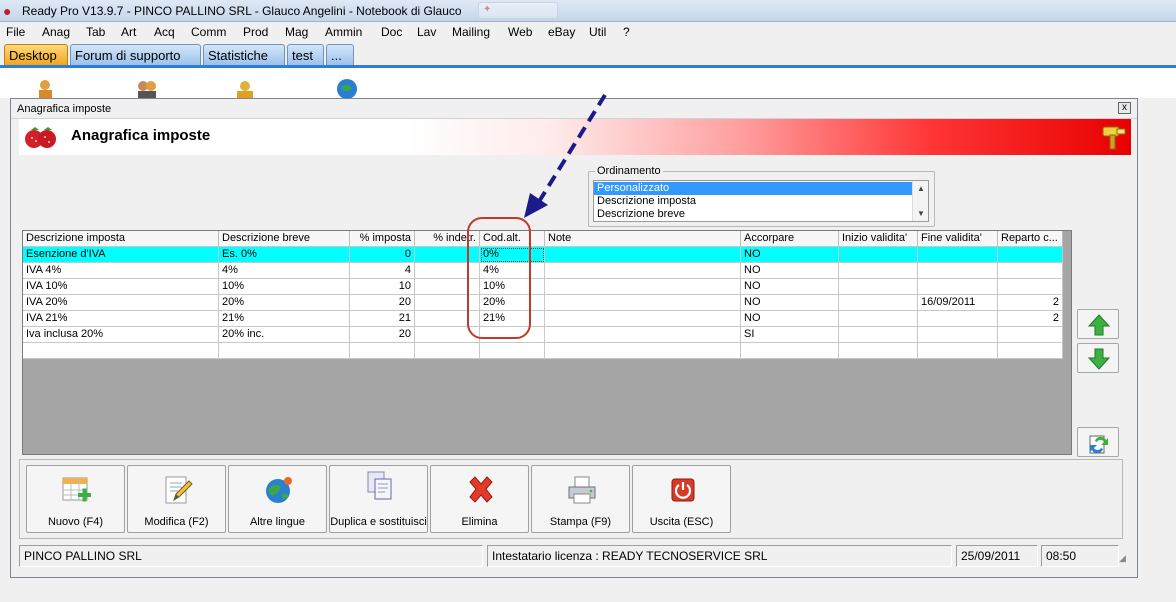  Describe the element at coordinates (255, 32) in the screenshot. I see `menu-prod: Prod` at that location.